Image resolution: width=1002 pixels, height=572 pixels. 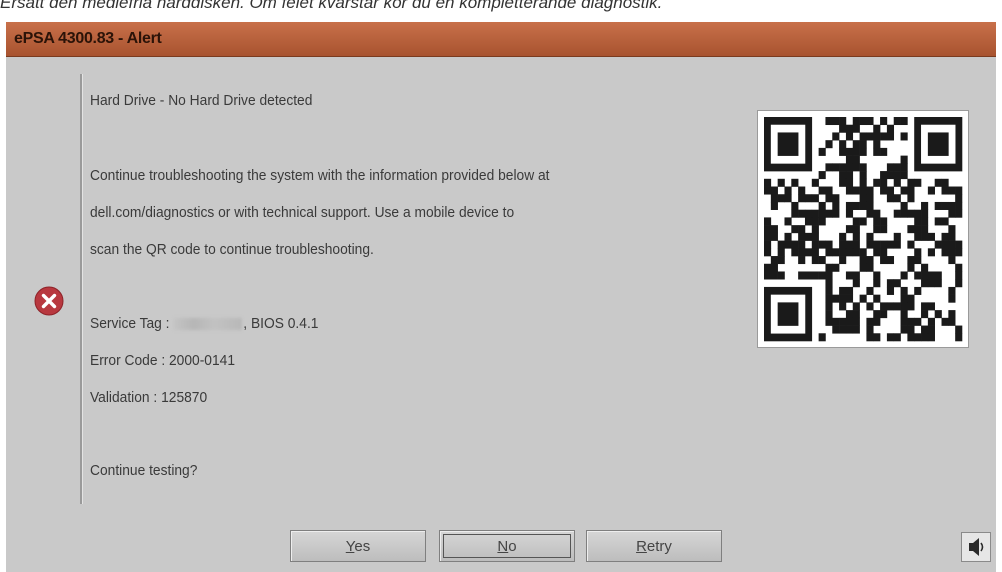 I want to click on continue-prompt: Continue testing?, so click(x=144, y=470).